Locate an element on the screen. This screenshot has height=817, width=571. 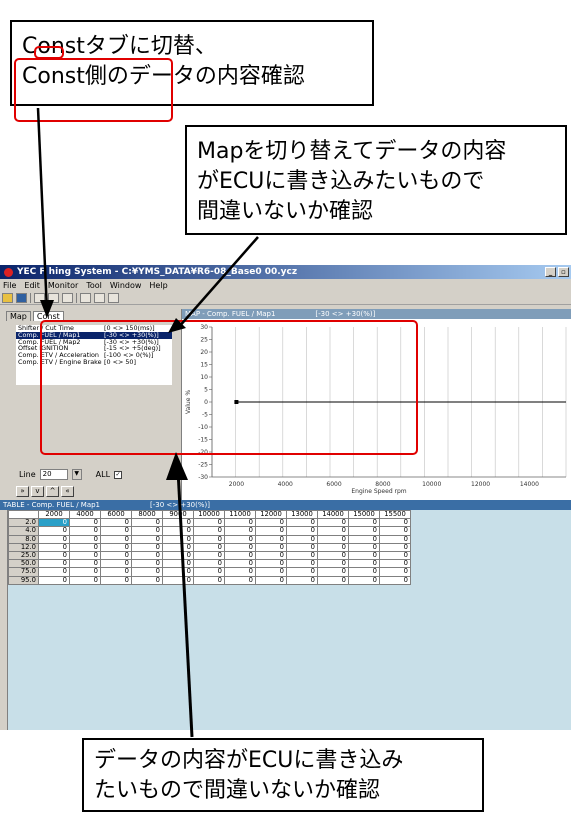
up-icon: ^ is located at coordinates (52, 491).